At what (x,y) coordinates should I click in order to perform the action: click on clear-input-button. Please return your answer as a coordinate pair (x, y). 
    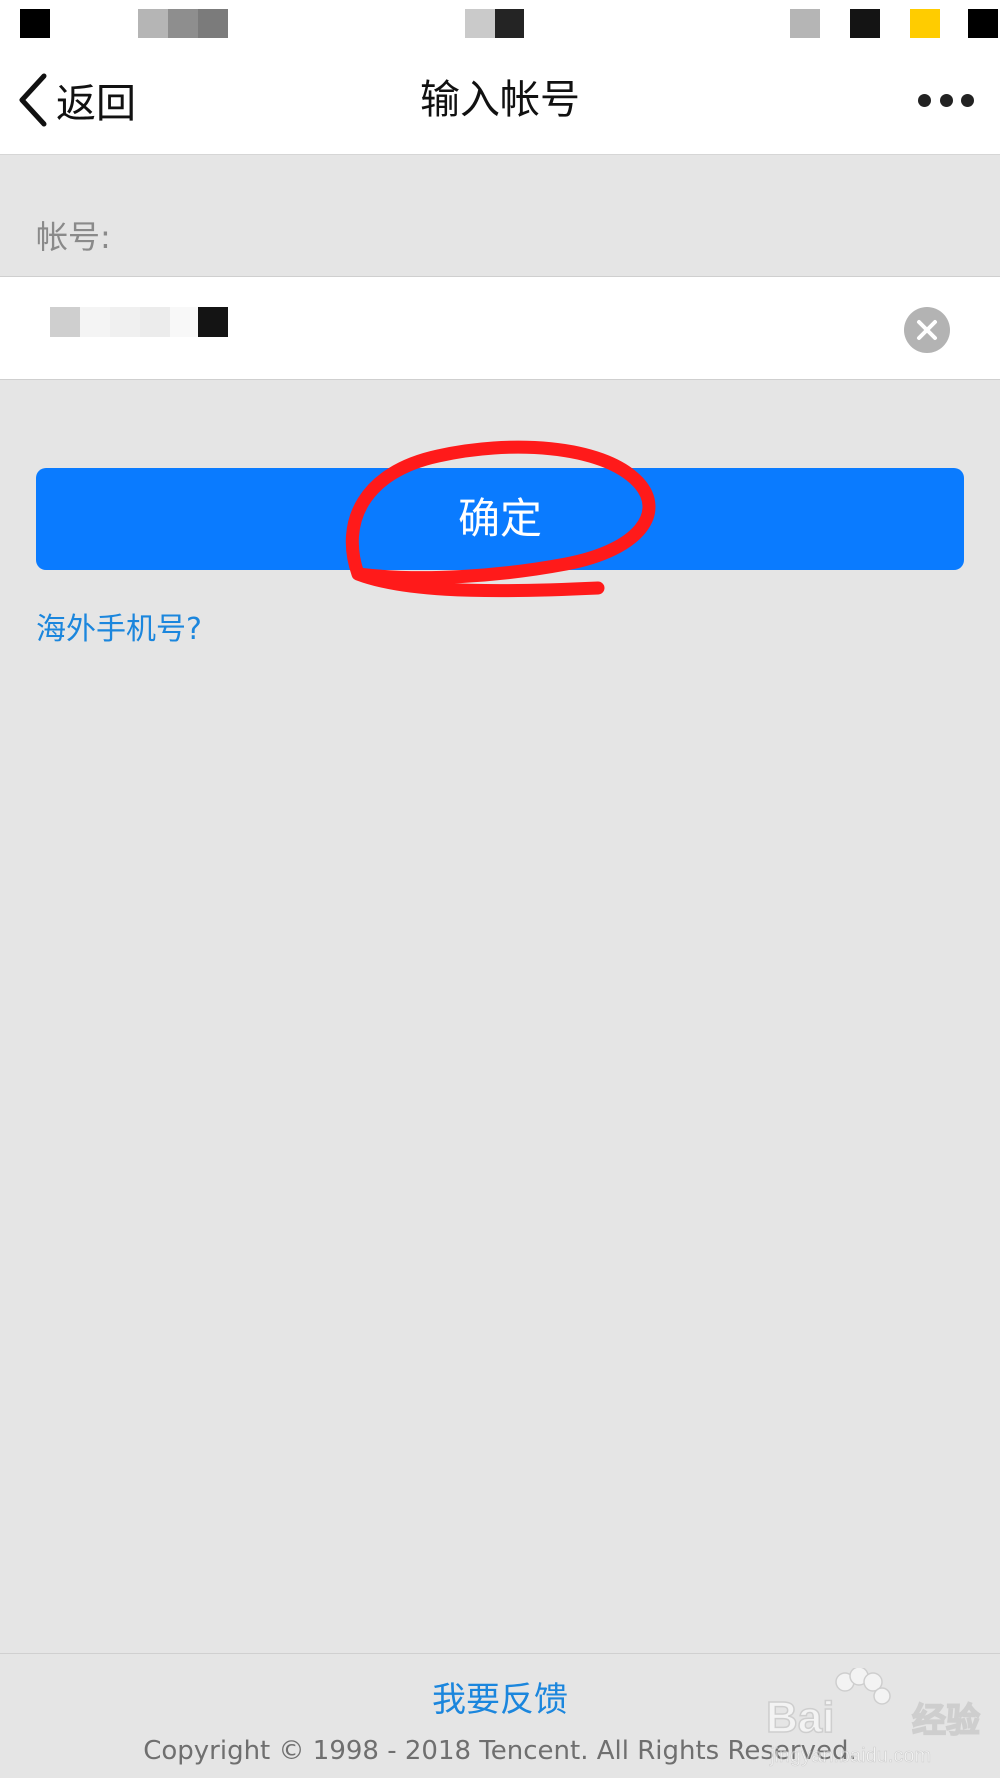
    Looking at the image, I should click on (927, 330).